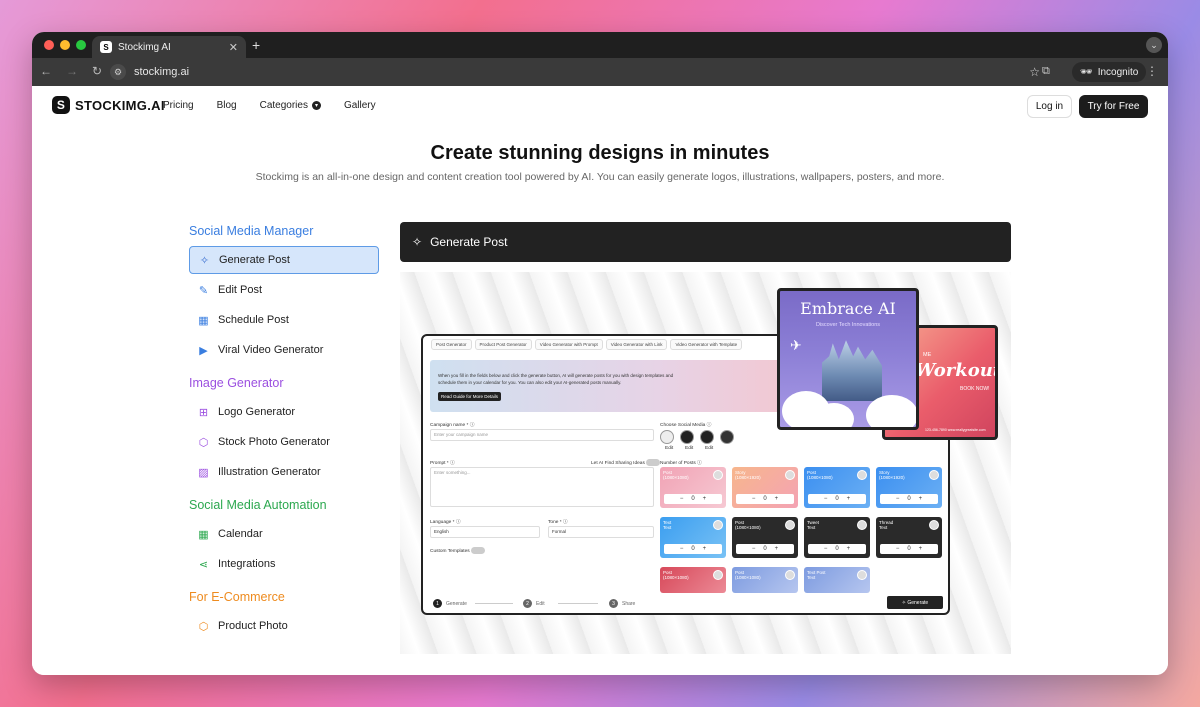 The height and width of the screenshot is (707, 1200). What do you see at coordinates (1046, 71) in the screenshot?
I see `extensions-icon: ⧉` at bounding box center [1046, 71].